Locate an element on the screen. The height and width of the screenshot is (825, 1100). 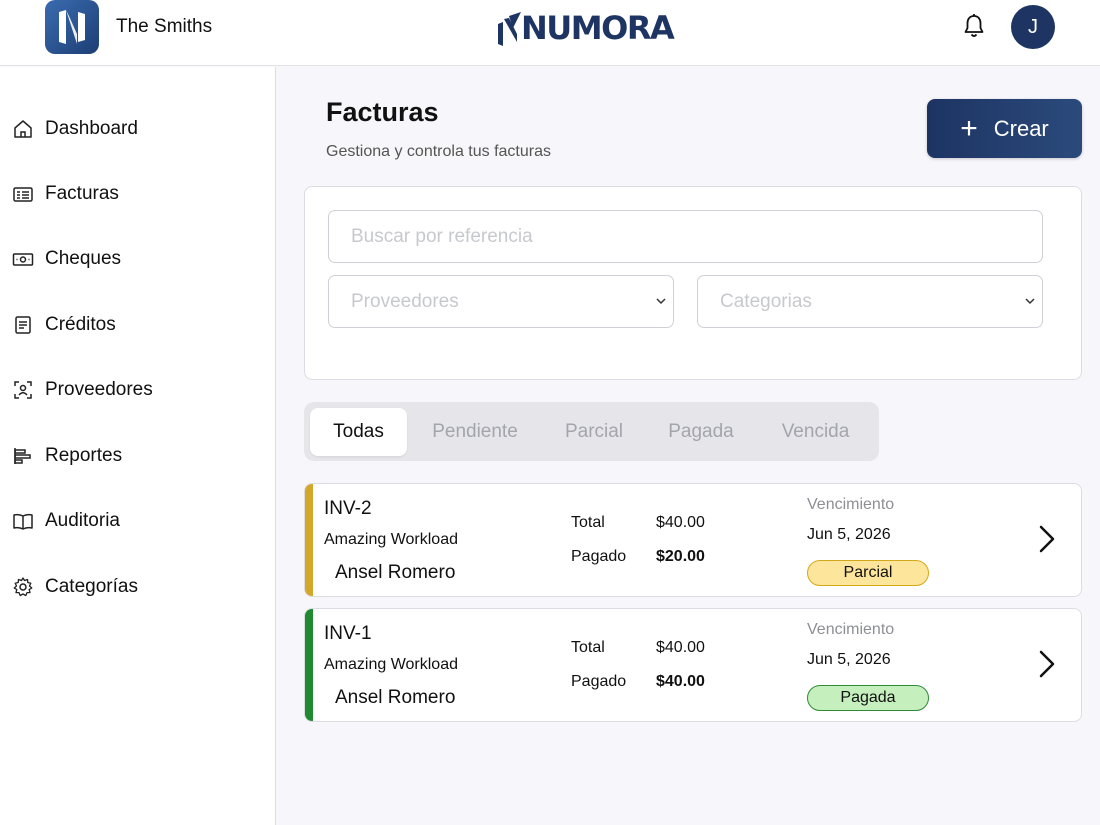
avatar: J is located at coordinates (1033, 27).